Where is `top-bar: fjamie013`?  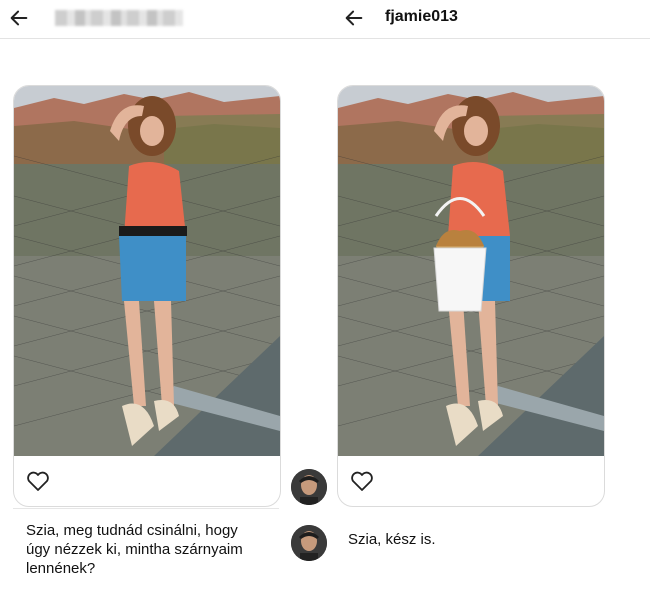
top-bar: fjamie013 is located at coordinates (325, 19).